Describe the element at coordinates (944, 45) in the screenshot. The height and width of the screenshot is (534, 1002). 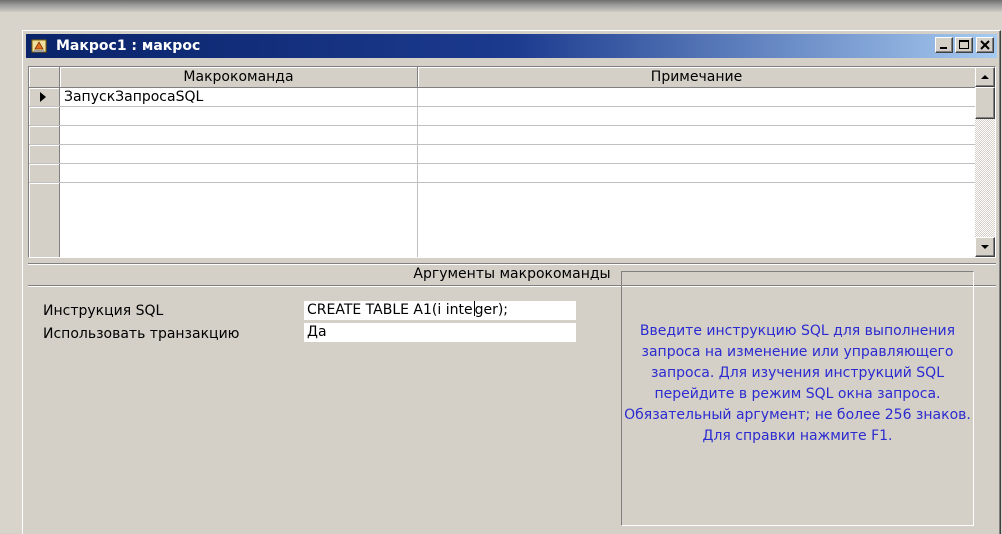
I see `minimize-button` at that location.